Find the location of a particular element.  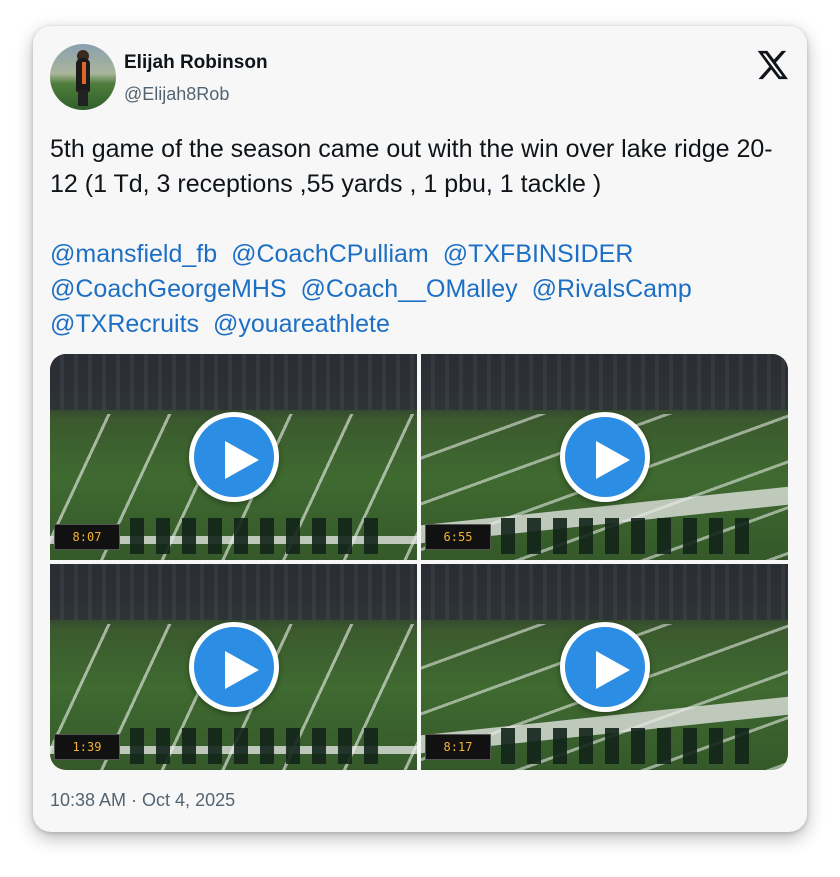

mention-link: @CoachCPulliam is located at coordinates (330, 254).